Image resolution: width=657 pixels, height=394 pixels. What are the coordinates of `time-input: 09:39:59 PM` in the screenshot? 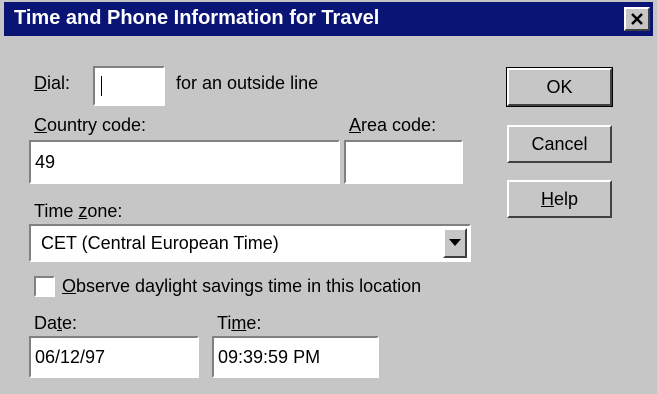 It's located at (295, 357).